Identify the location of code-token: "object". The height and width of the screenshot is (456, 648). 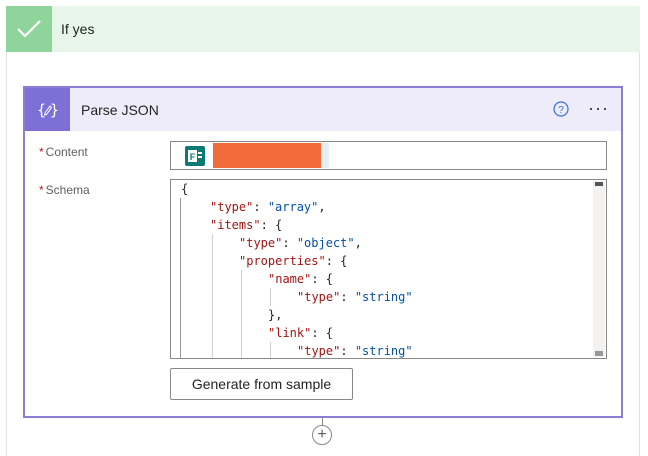
(325, 243).